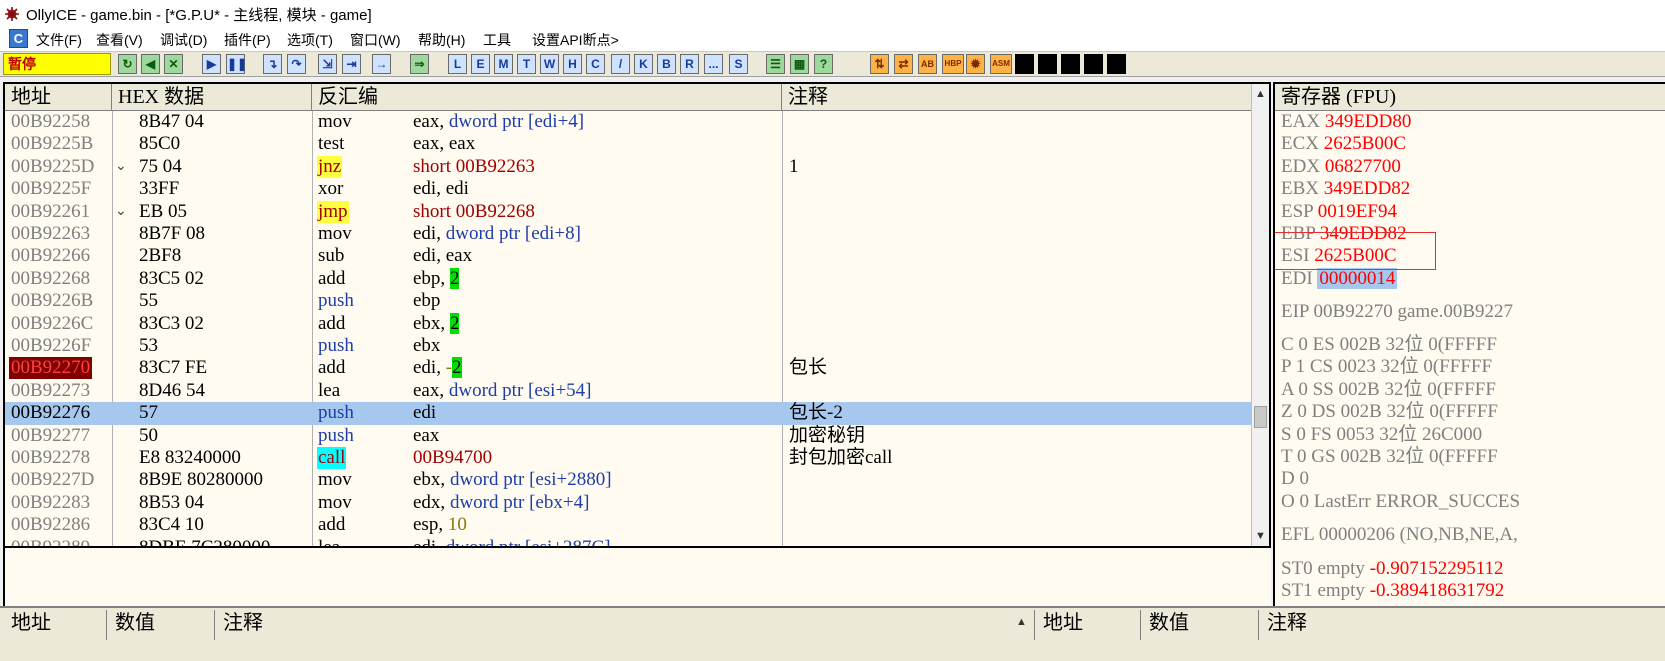 The width and height of the screenshot is (1665, 661). What do you see at coordinates (497, 40) in the screenshot?
I see `menu-tools: 工具` at bounding box center [497, 40].